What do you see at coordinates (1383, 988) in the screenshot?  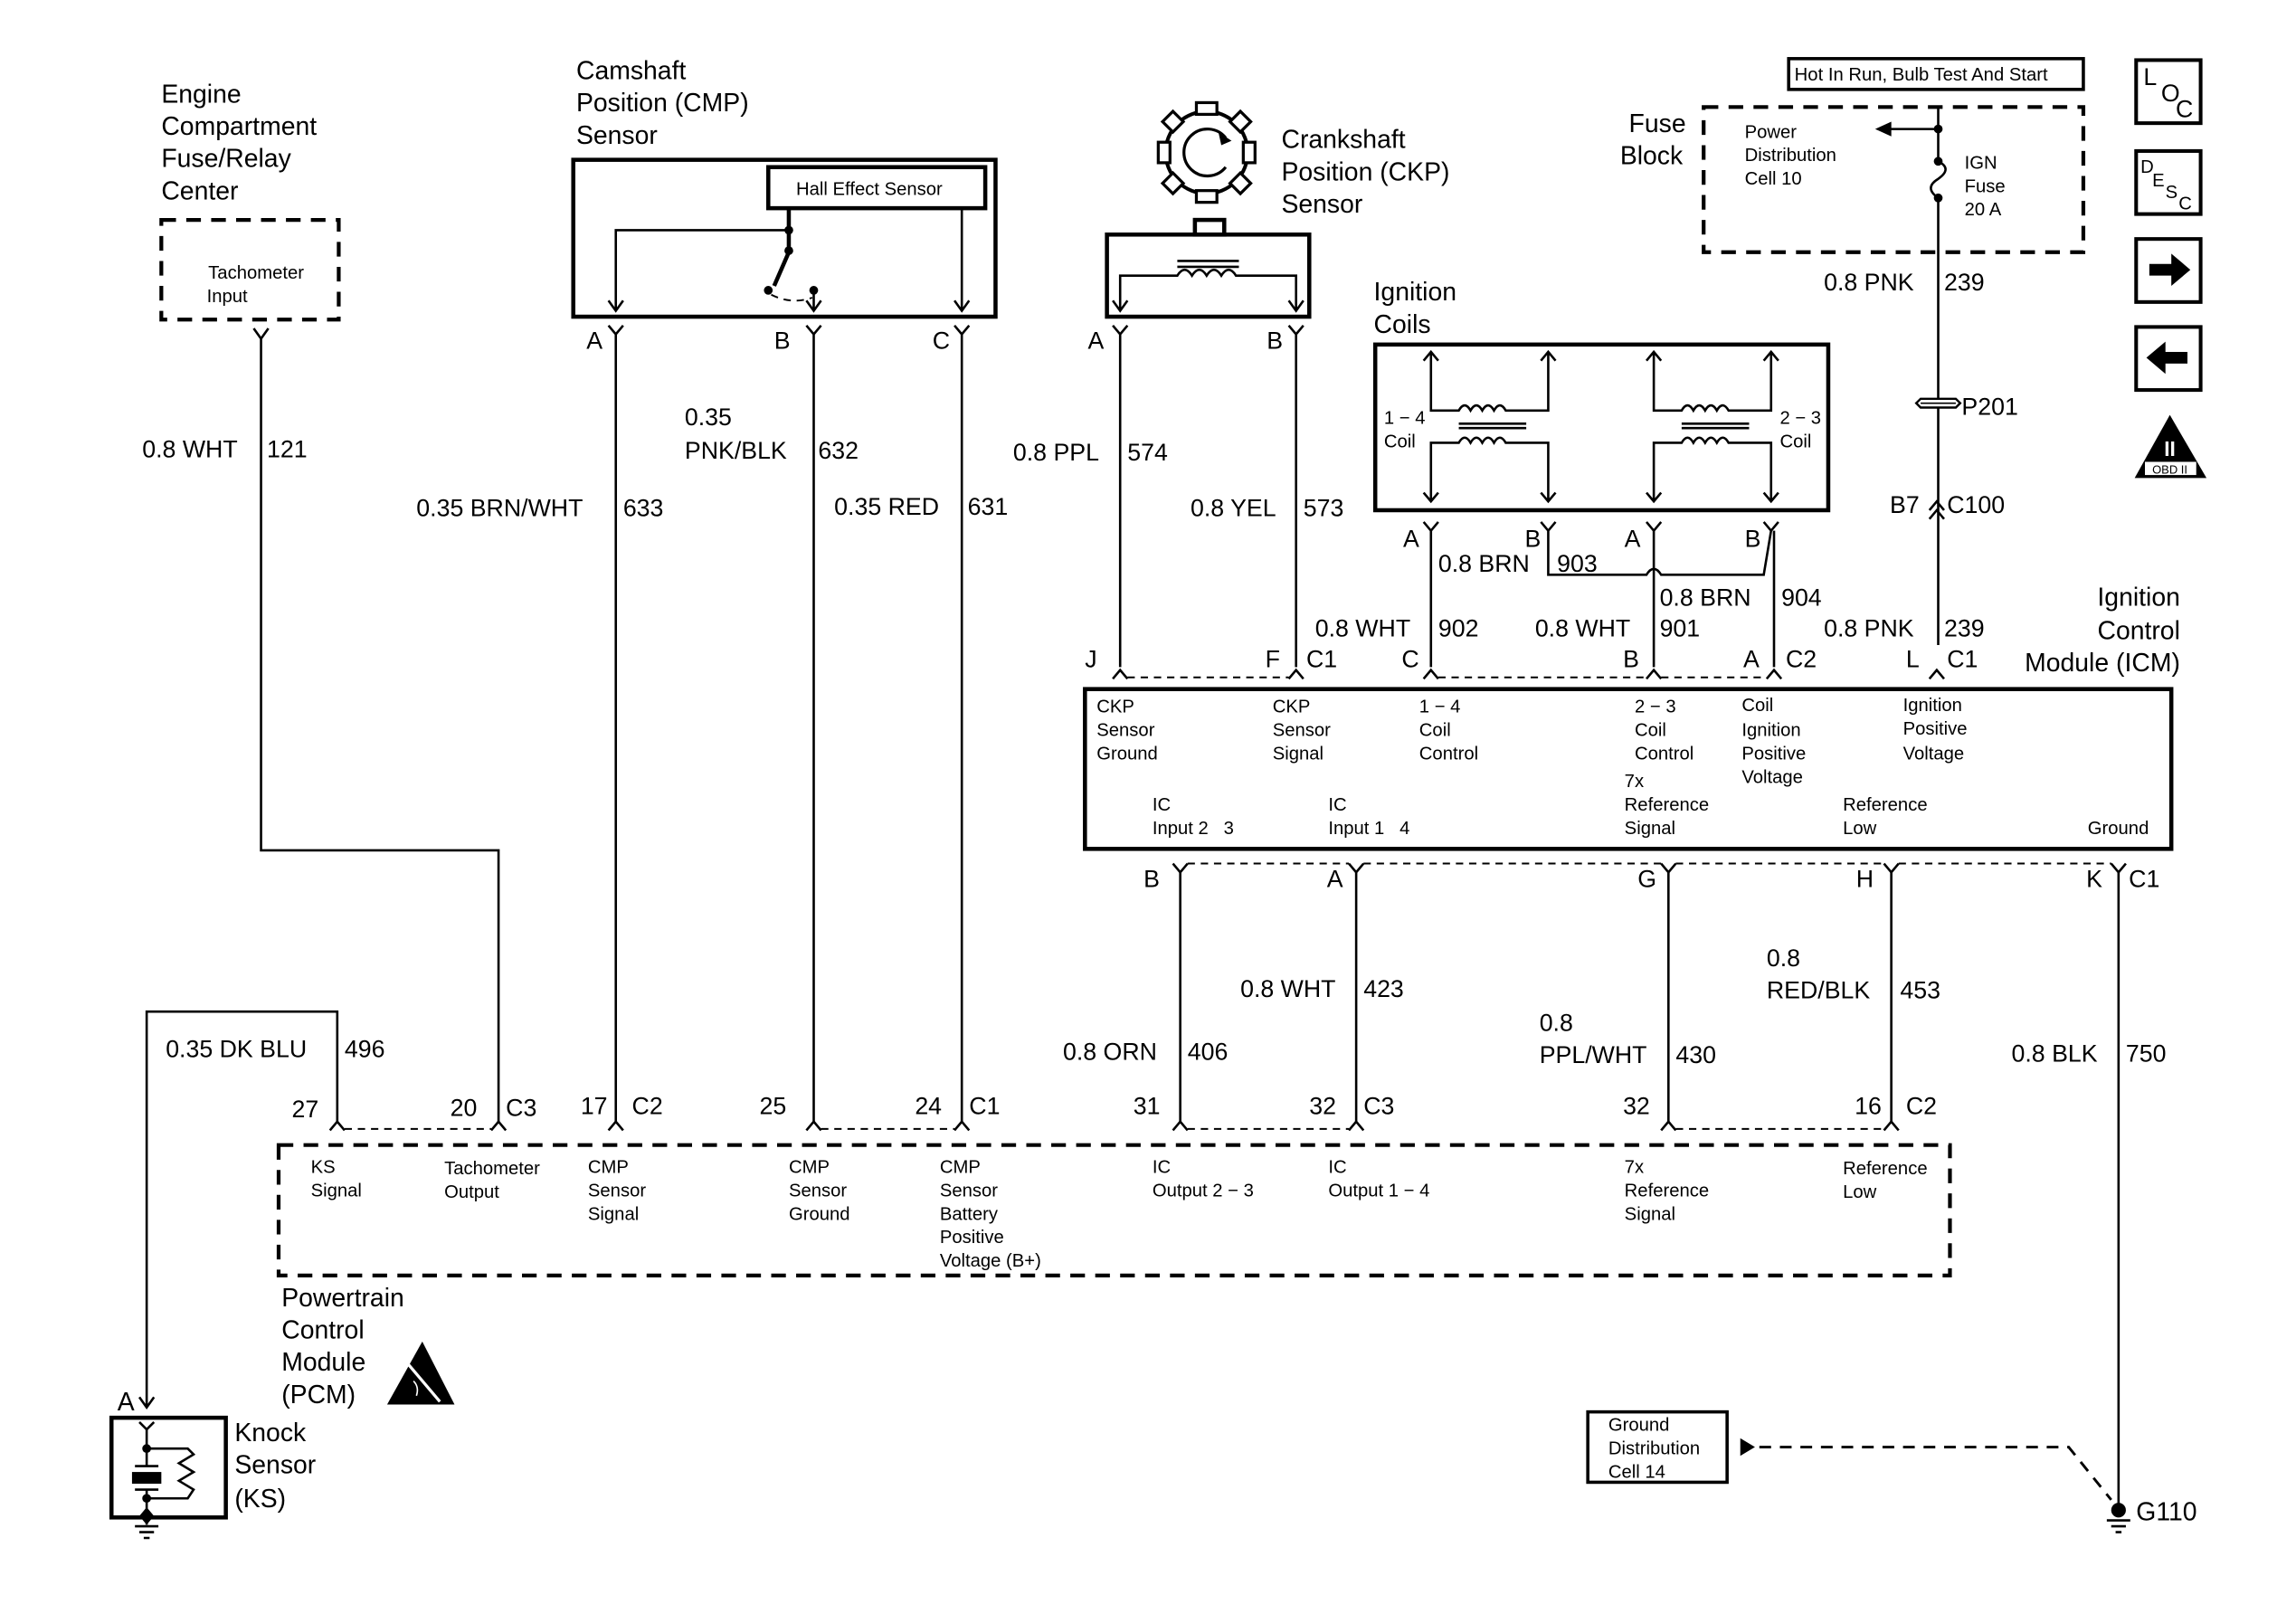 I see `wire-circuit: 423` at bounding box center [1383, 988].